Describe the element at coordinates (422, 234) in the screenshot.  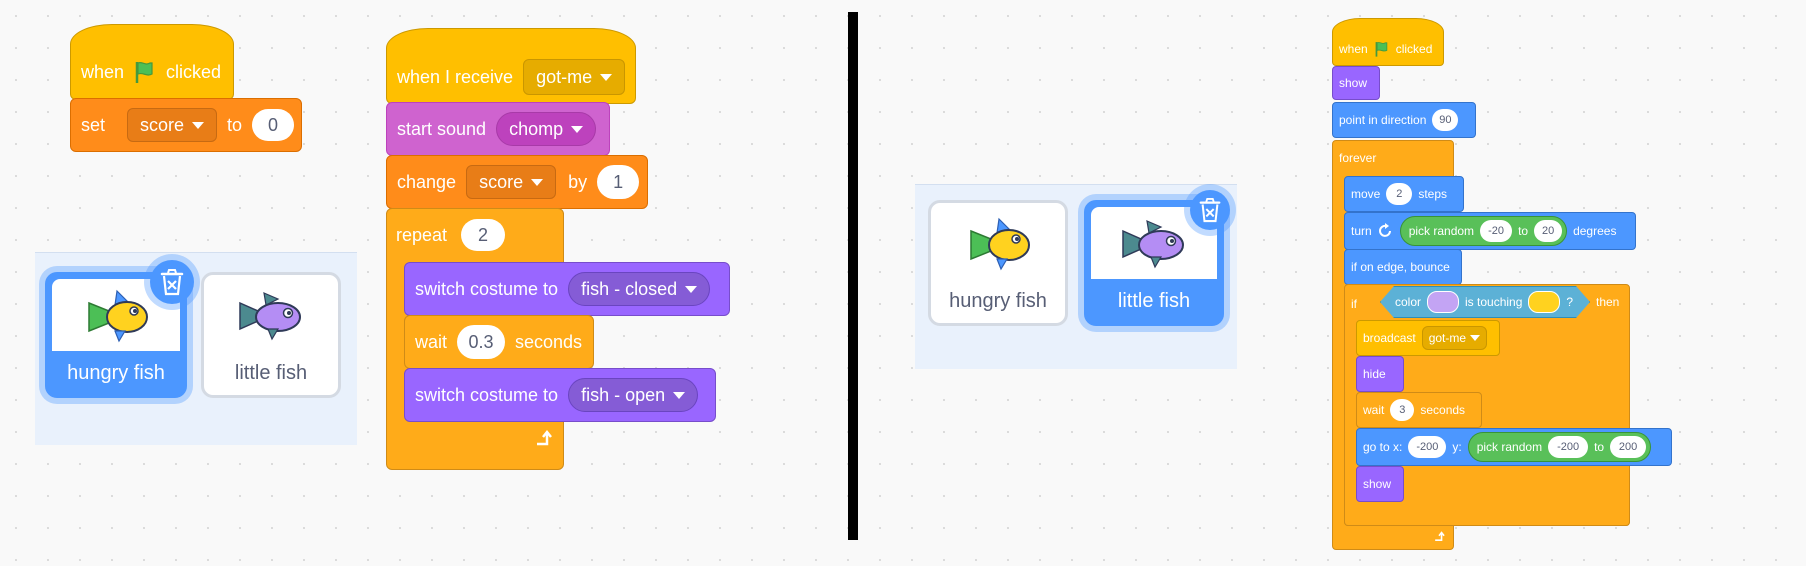
I see `repeat-label: repeat` at that location.